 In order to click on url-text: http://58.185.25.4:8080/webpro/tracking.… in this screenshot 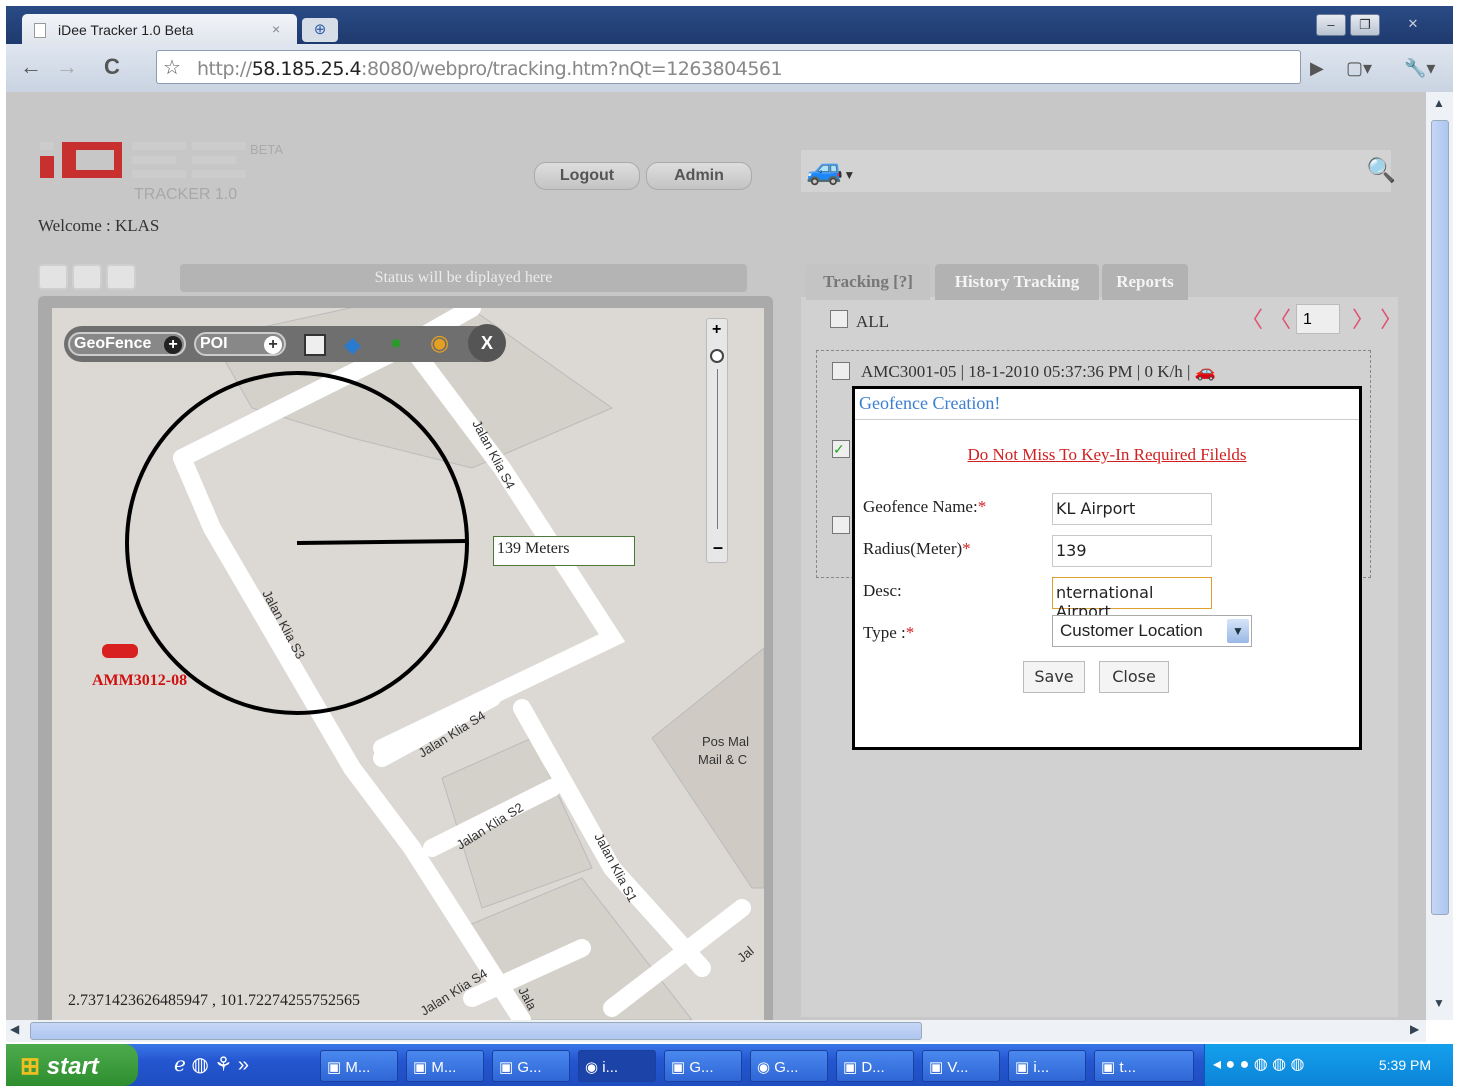, I will do `click(490, 69)`.